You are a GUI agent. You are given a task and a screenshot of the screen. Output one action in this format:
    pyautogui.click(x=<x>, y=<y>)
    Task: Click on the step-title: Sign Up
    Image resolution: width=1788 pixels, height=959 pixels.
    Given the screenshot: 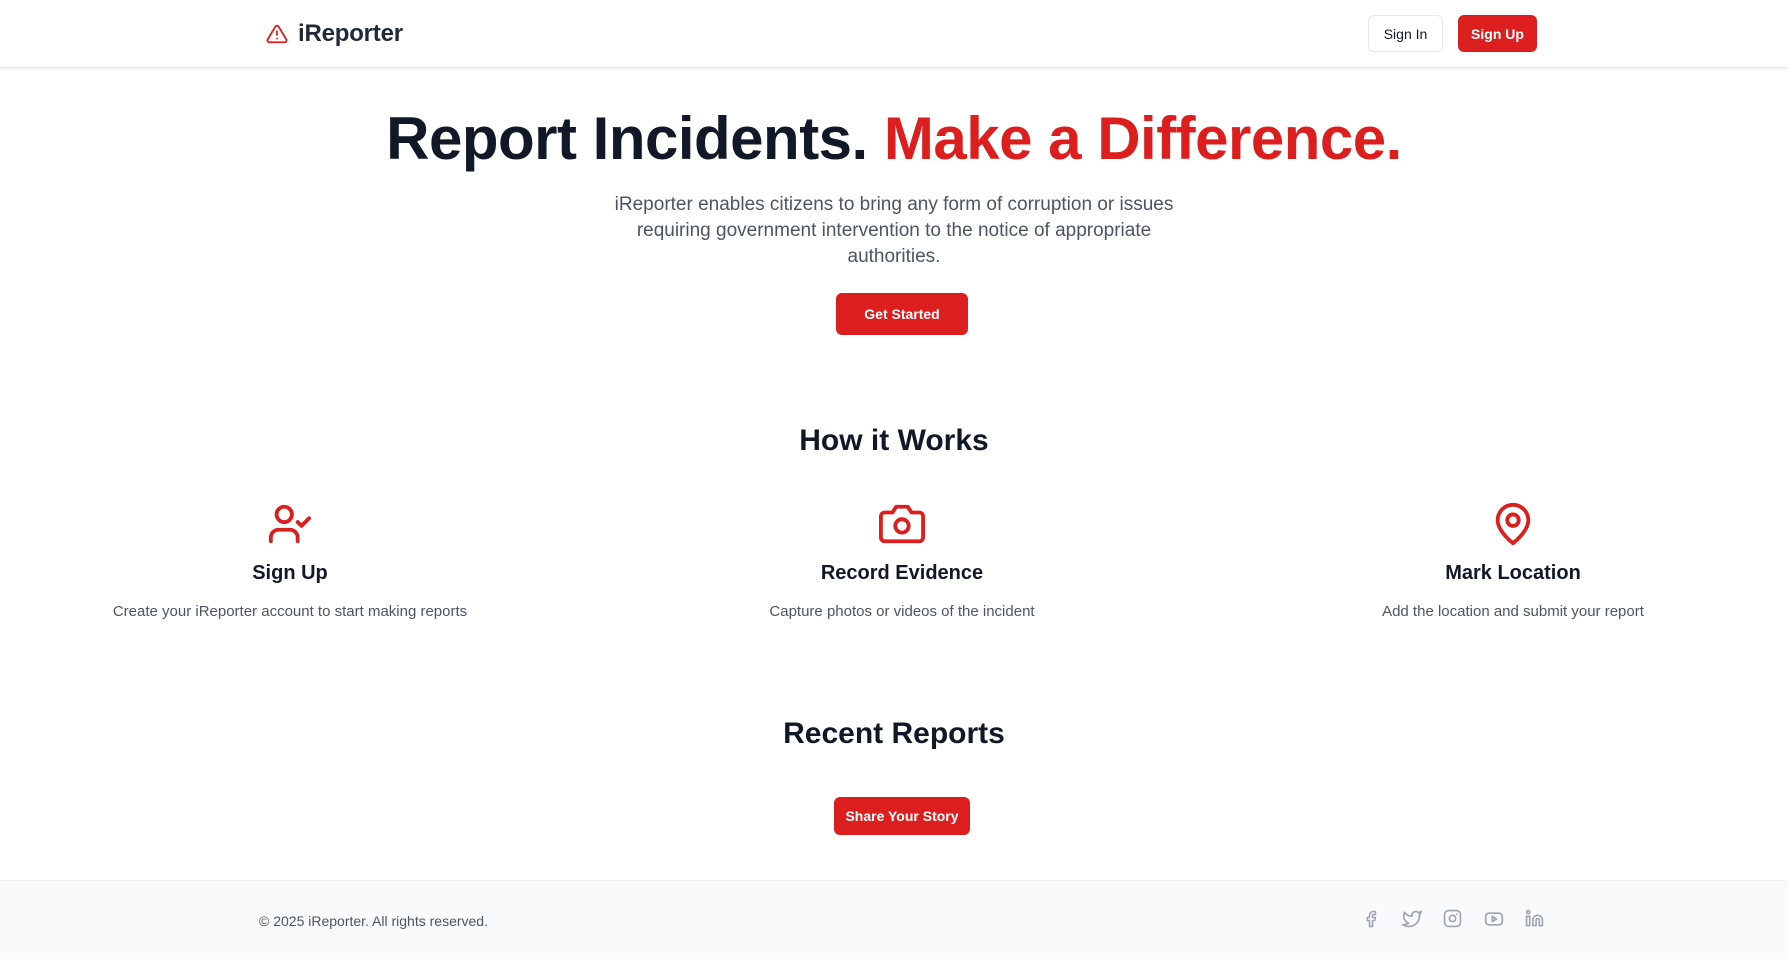 What is the action you would take?
    pyautogui.click(x=290, y=573)
    